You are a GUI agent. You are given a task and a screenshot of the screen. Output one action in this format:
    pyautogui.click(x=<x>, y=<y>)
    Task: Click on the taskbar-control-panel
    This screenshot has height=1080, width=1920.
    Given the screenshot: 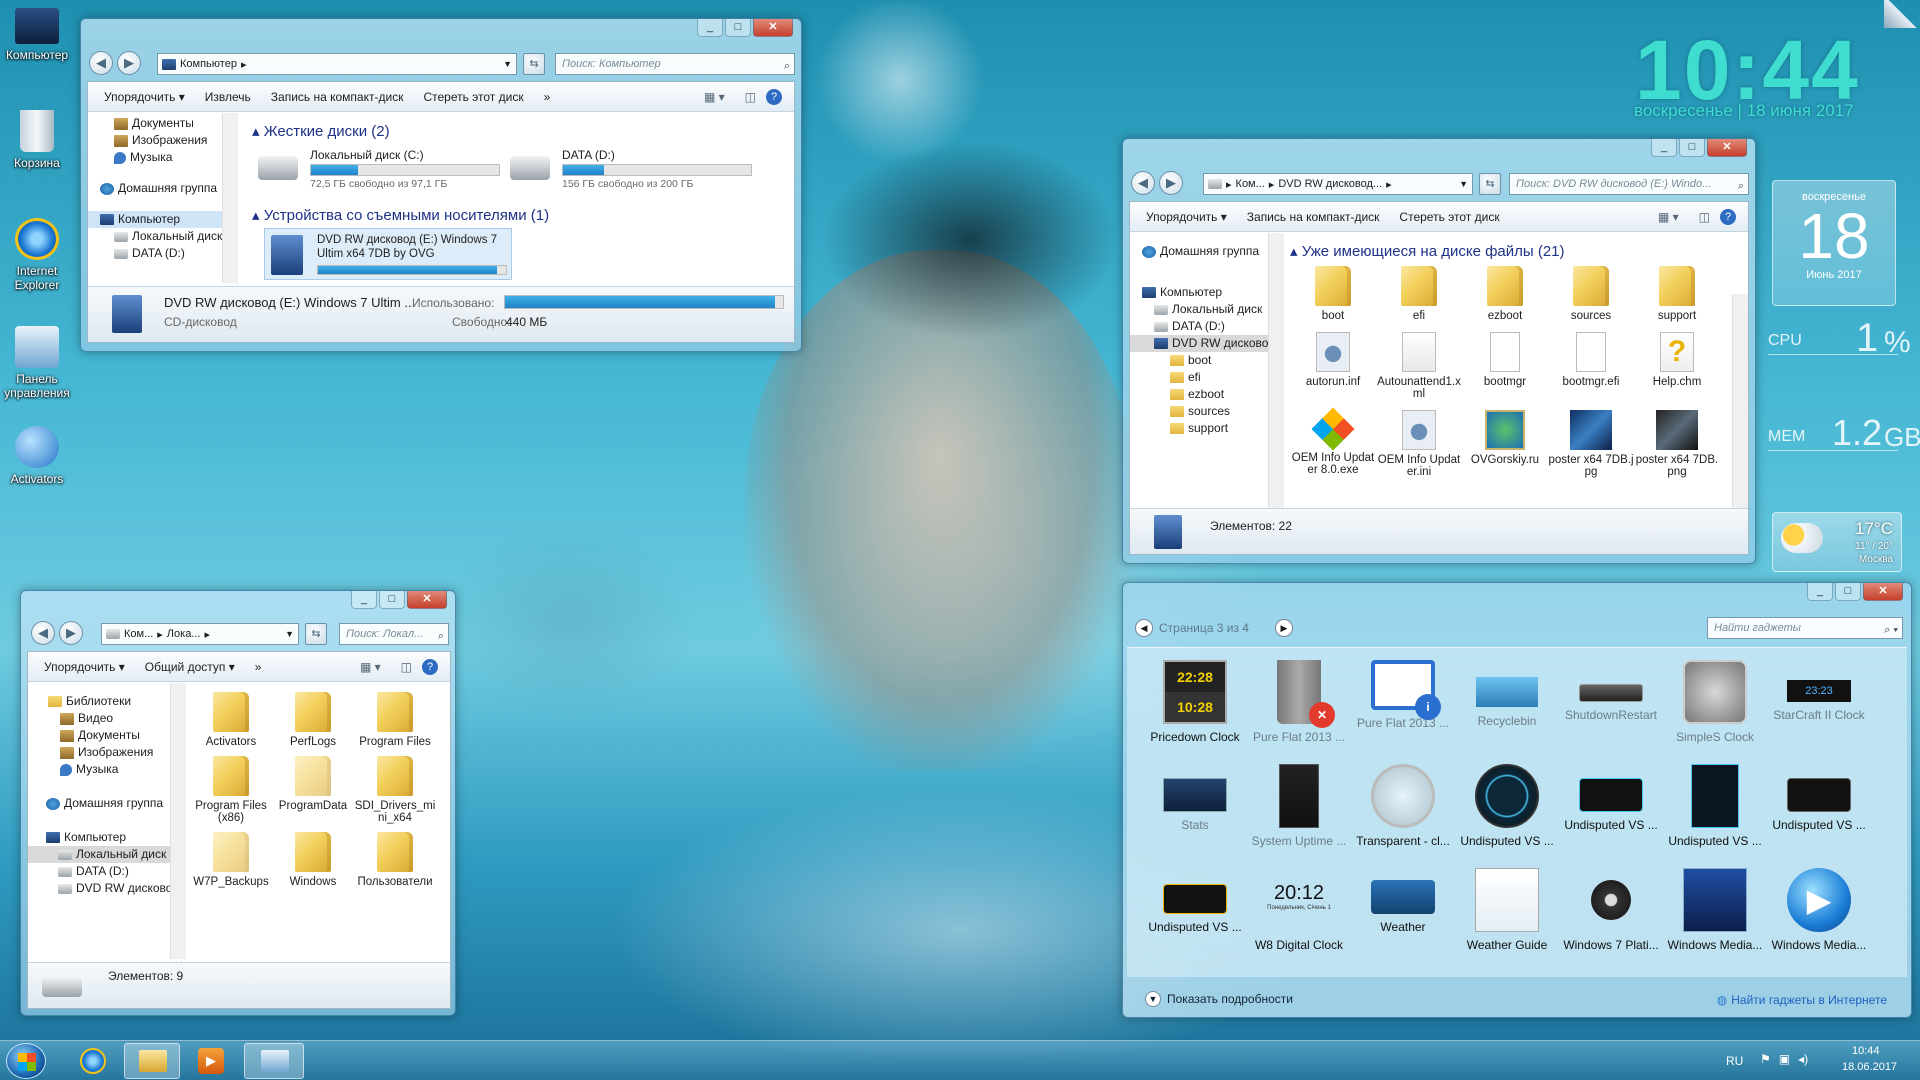 What is the action you would take?
    pyautogui.click(x=274, y=1061)
    